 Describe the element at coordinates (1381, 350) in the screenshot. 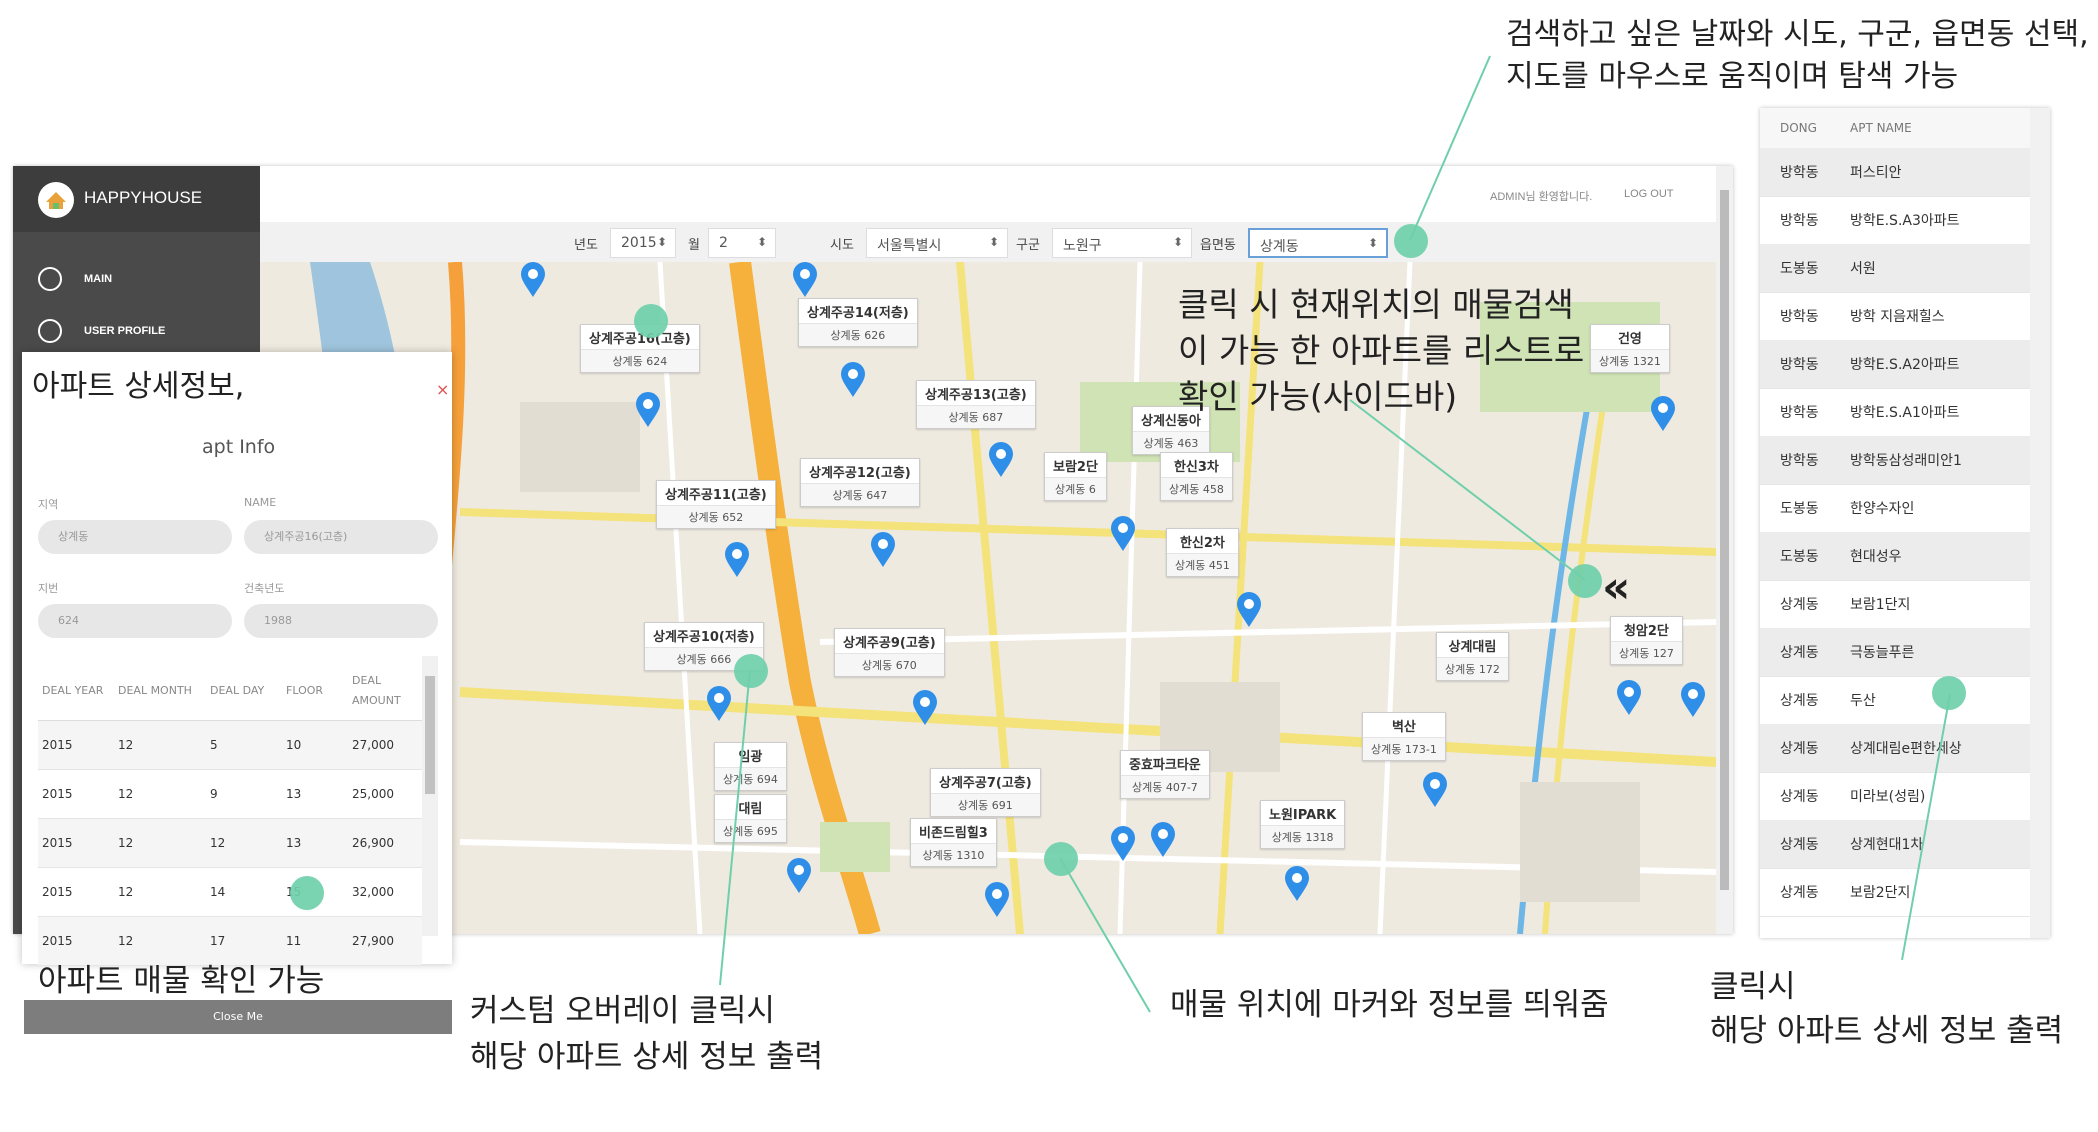

I see `annotation-map-click-2: 이 가능 한 아파트를 리스트로` at that location.